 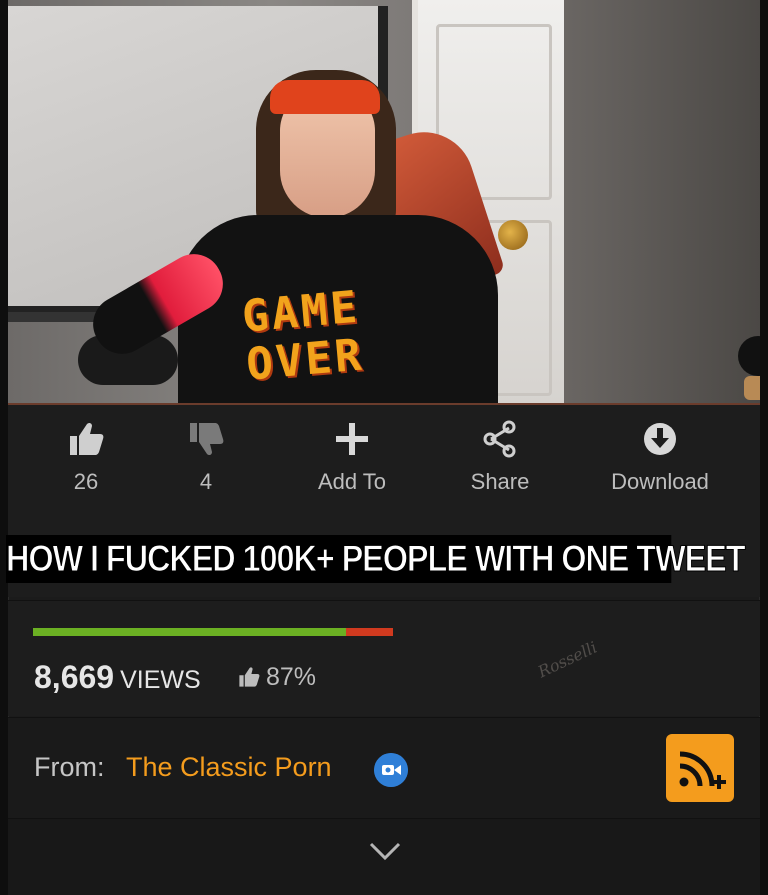 What do you see at coordinates (291, 677) in the screenshot?
I see `rating-value: 87%` at bounding box center [291, 677].